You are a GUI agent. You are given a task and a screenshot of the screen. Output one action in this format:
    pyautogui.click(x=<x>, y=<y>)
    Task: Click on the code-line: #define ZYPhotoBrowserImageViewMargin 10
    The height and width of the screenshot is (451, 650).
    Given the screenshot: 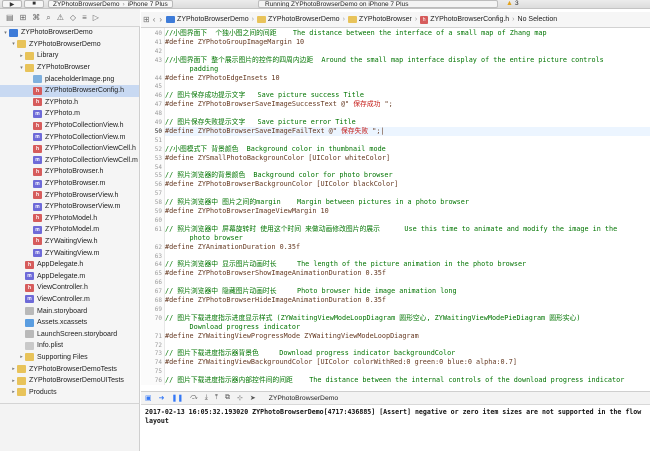 What is the action you would take?
    pyautogui.click(x=407, y=211)
    